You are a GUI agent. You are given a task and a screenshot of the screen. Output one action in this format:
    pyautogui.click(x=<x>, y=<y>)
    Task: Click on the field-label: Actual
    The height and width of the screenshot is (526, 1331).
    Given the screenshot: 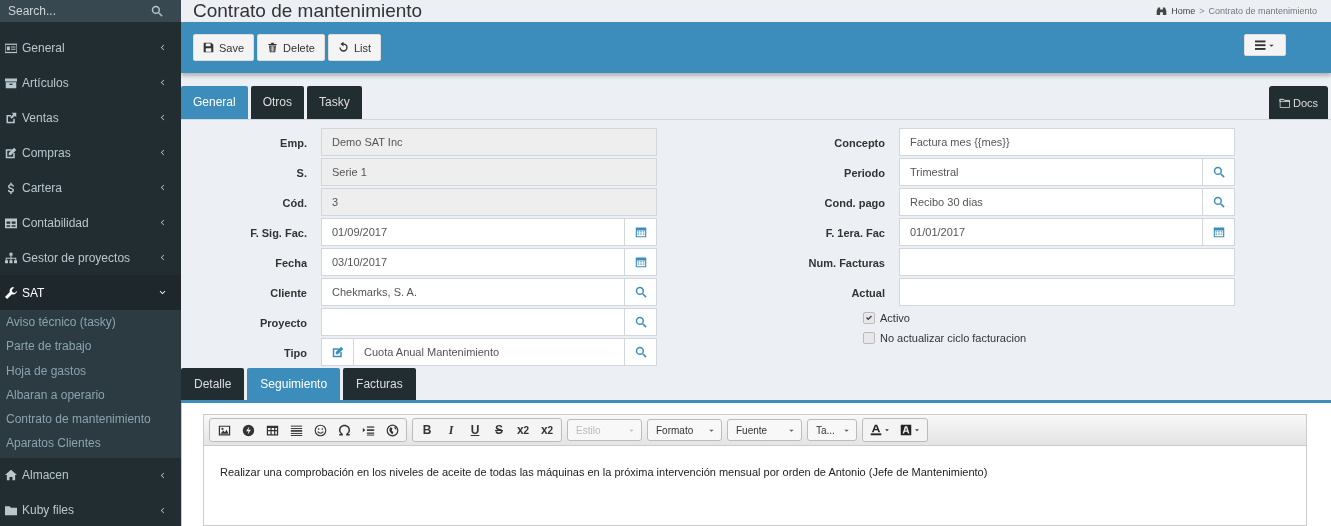 What is the action you would take?
    pyautogui.click(x=867, y=293)
    